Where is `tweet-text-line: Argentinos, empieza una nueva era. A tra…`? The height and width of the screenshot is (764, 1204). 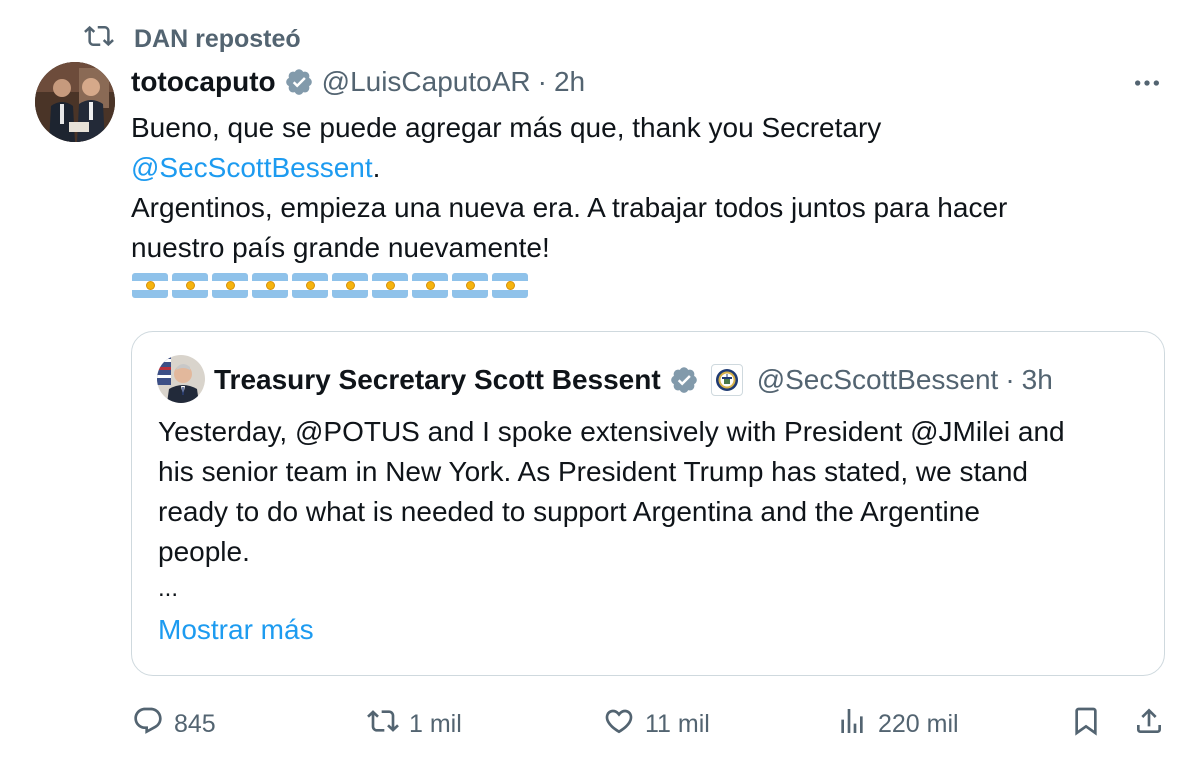 tweet-text-line: Argentinos, empieza una nueva era. A tra… is located at coordinates (569, 207).